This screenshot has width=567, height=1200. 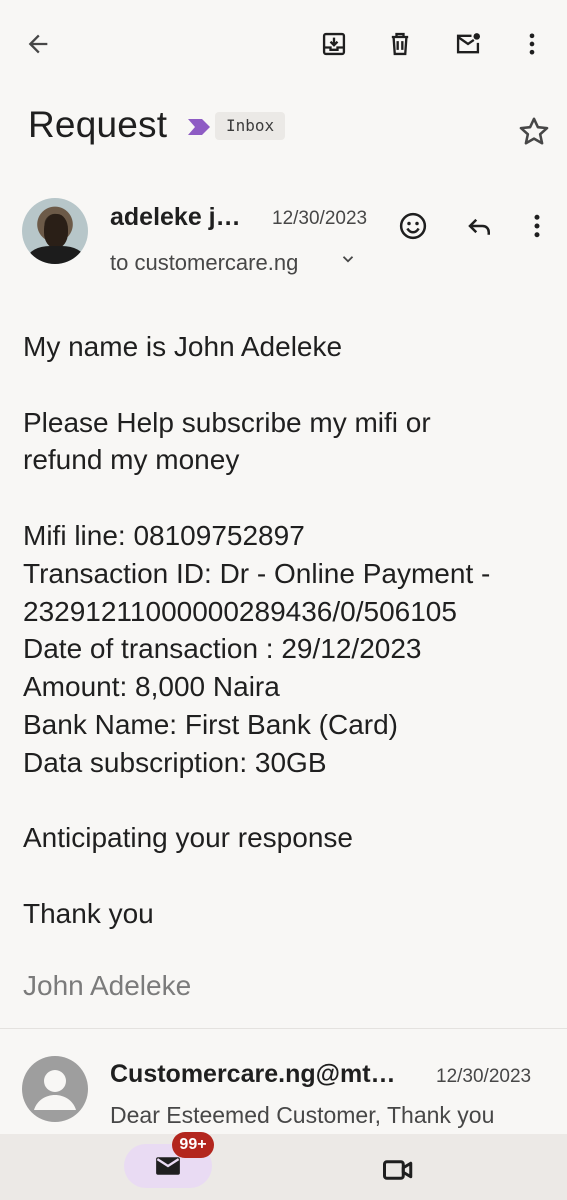 What do you see at coordinates (283, 44) in the screenshot?
I see `top-toolbar` at bounding box center [283, 44].